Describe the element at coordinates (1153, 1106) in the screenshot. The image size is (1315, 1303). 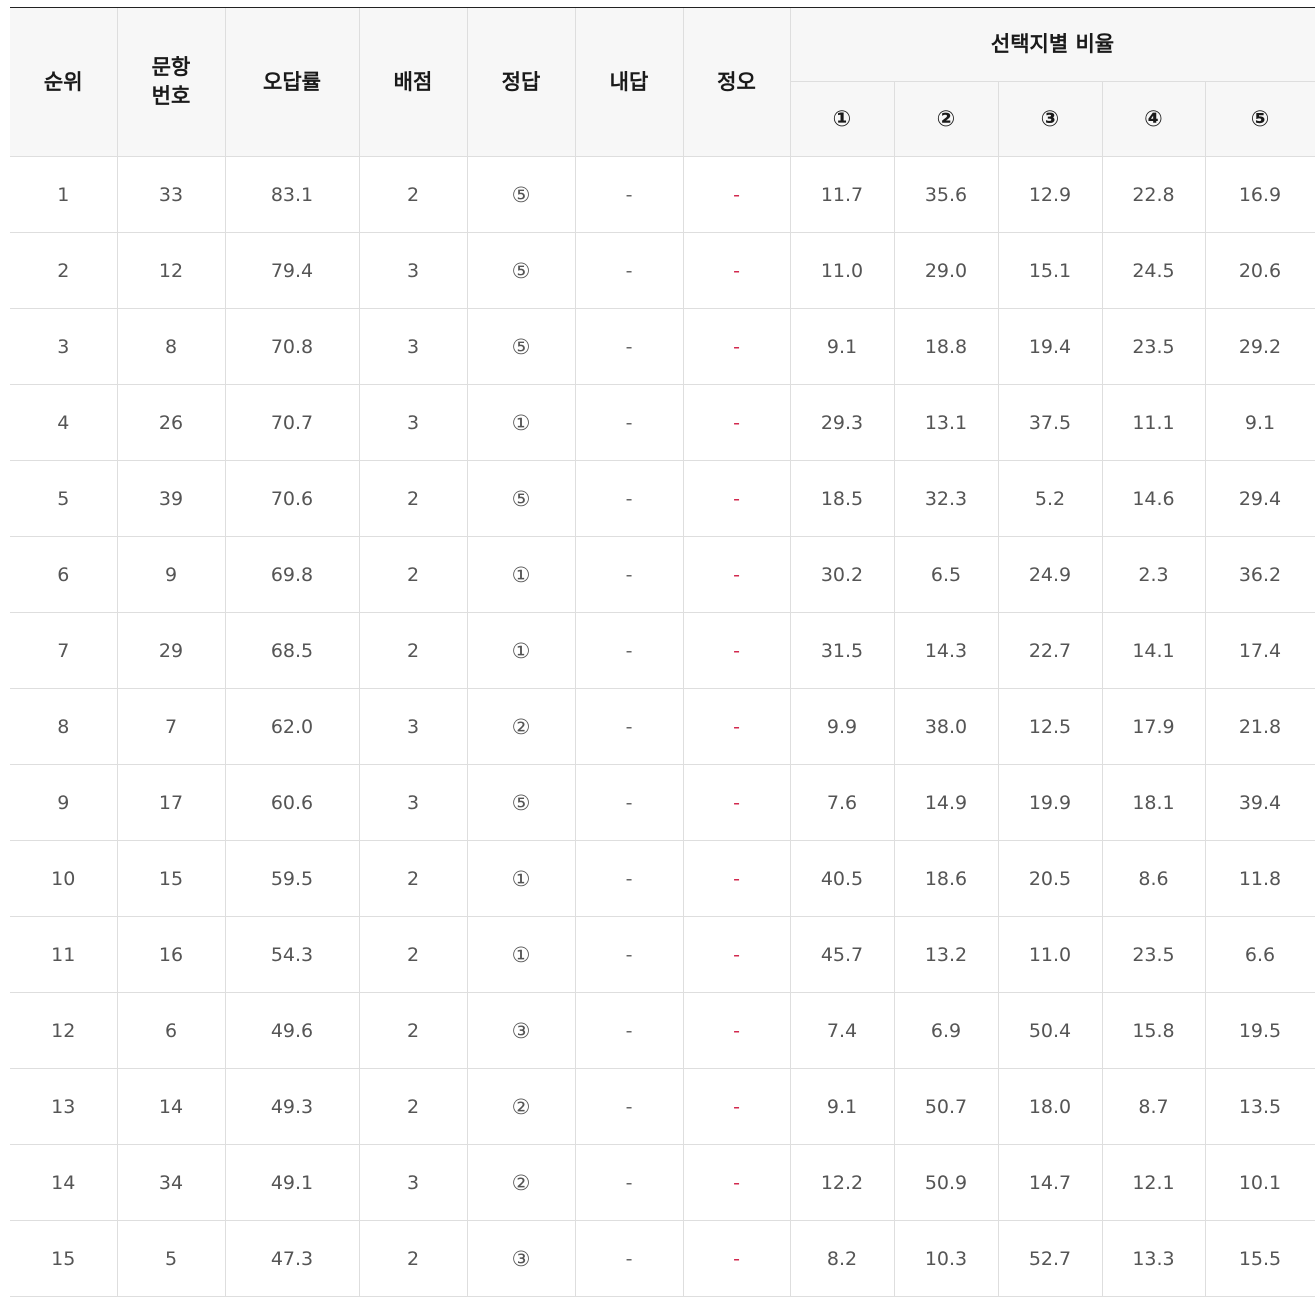
I see `cell-choice-4-ratio: 8.7` at that location.